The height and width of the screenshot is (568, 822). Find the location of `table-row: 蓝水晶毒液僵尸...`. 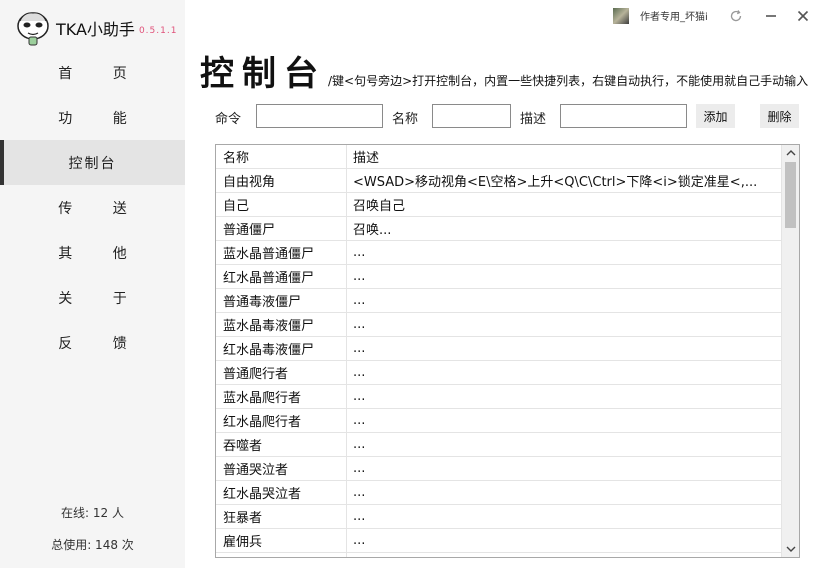

table-row: 蓝水晶毒液僵尸... is located at coordinates (498, 325).